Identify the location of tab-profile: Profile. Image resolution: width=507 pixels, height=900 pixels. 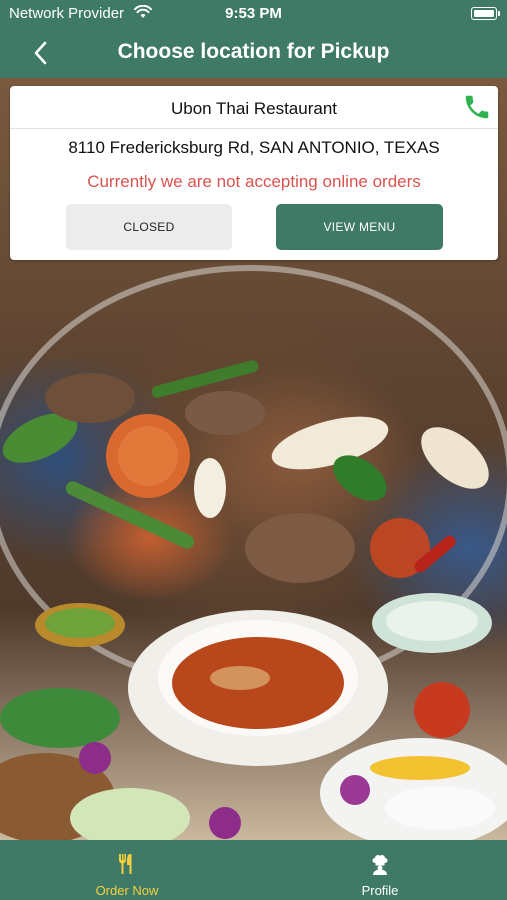
(380, 870).